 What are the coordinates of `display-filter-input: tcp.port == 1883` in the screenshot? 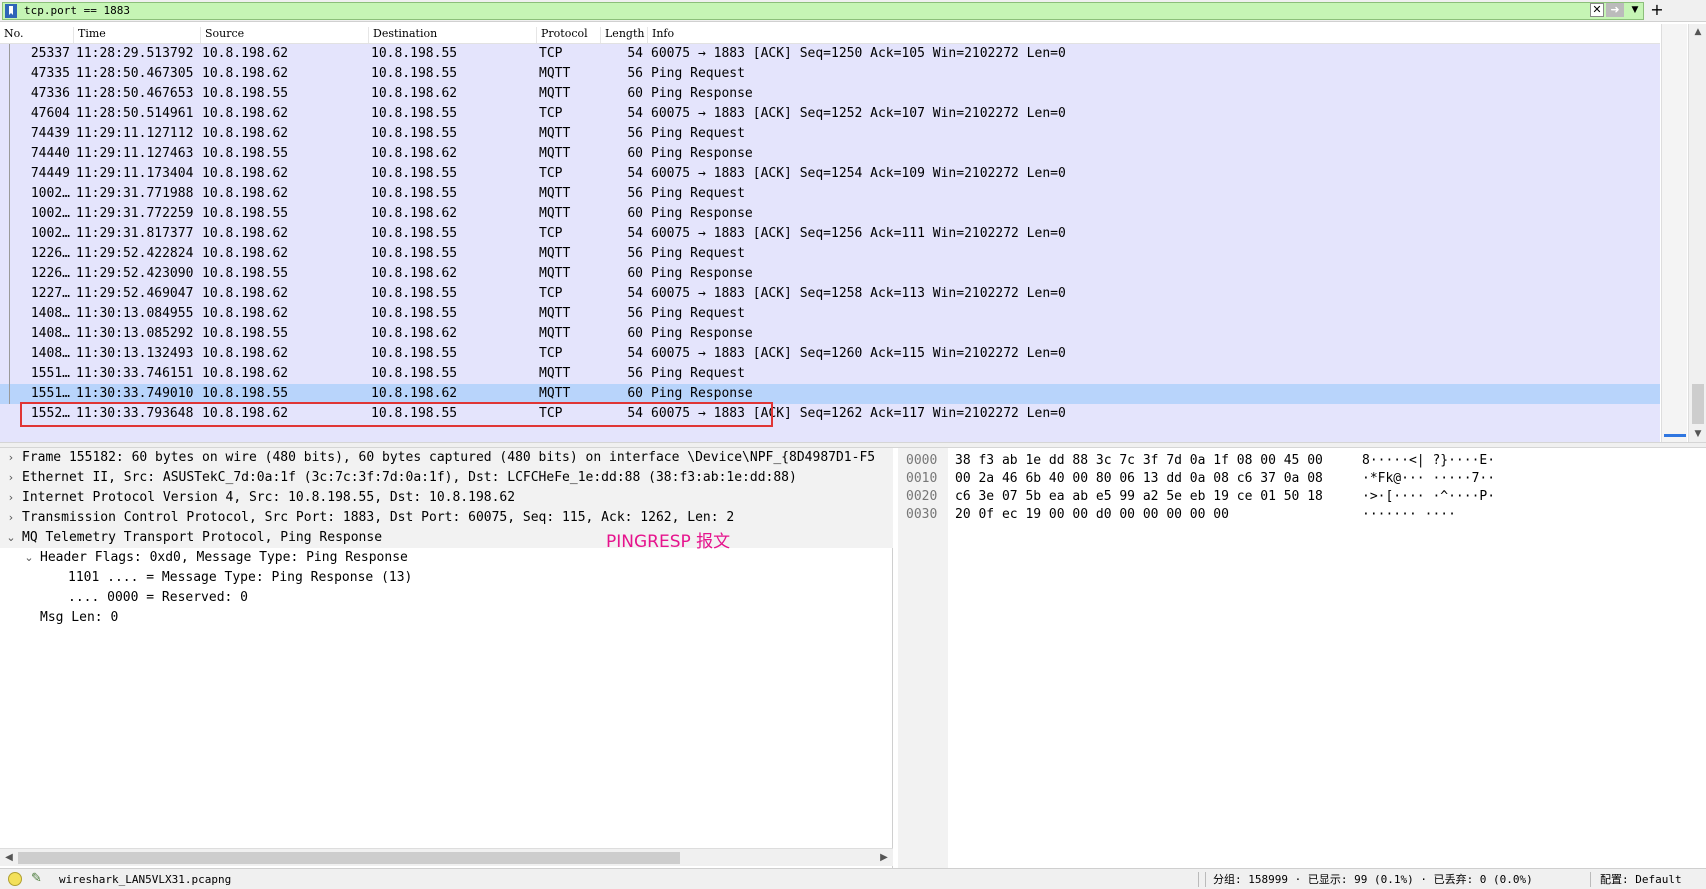 It's located at (823, 11).